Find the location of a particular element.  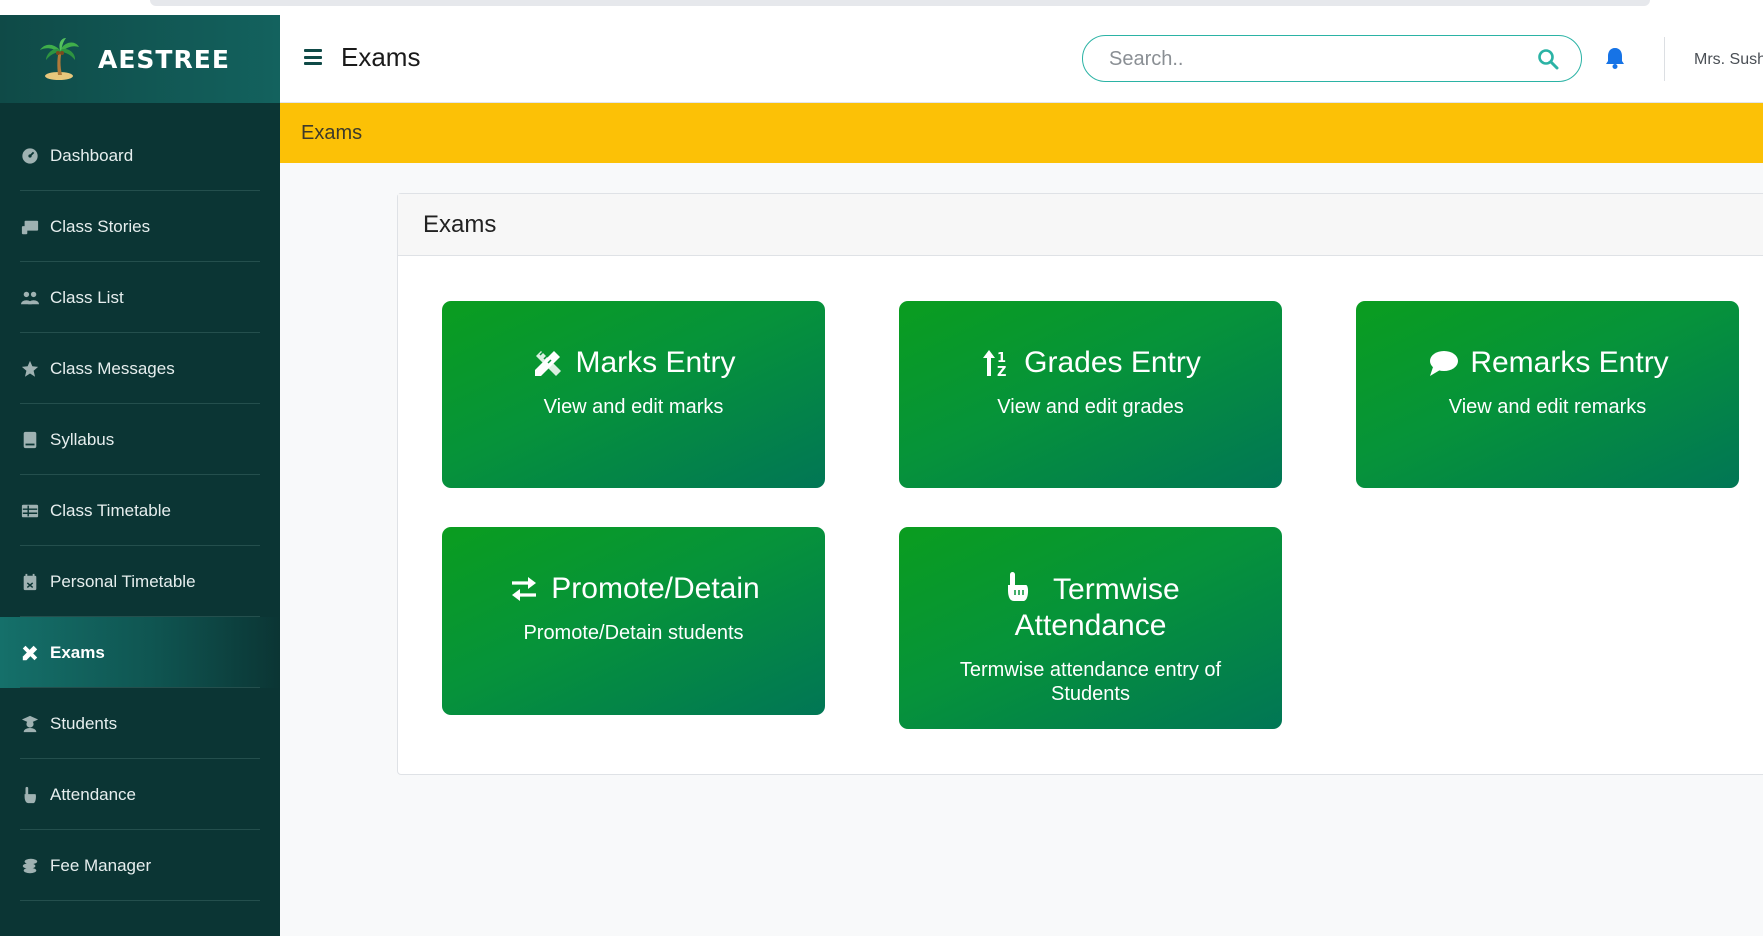

comment-icon is located at coordinates (1443, 363).